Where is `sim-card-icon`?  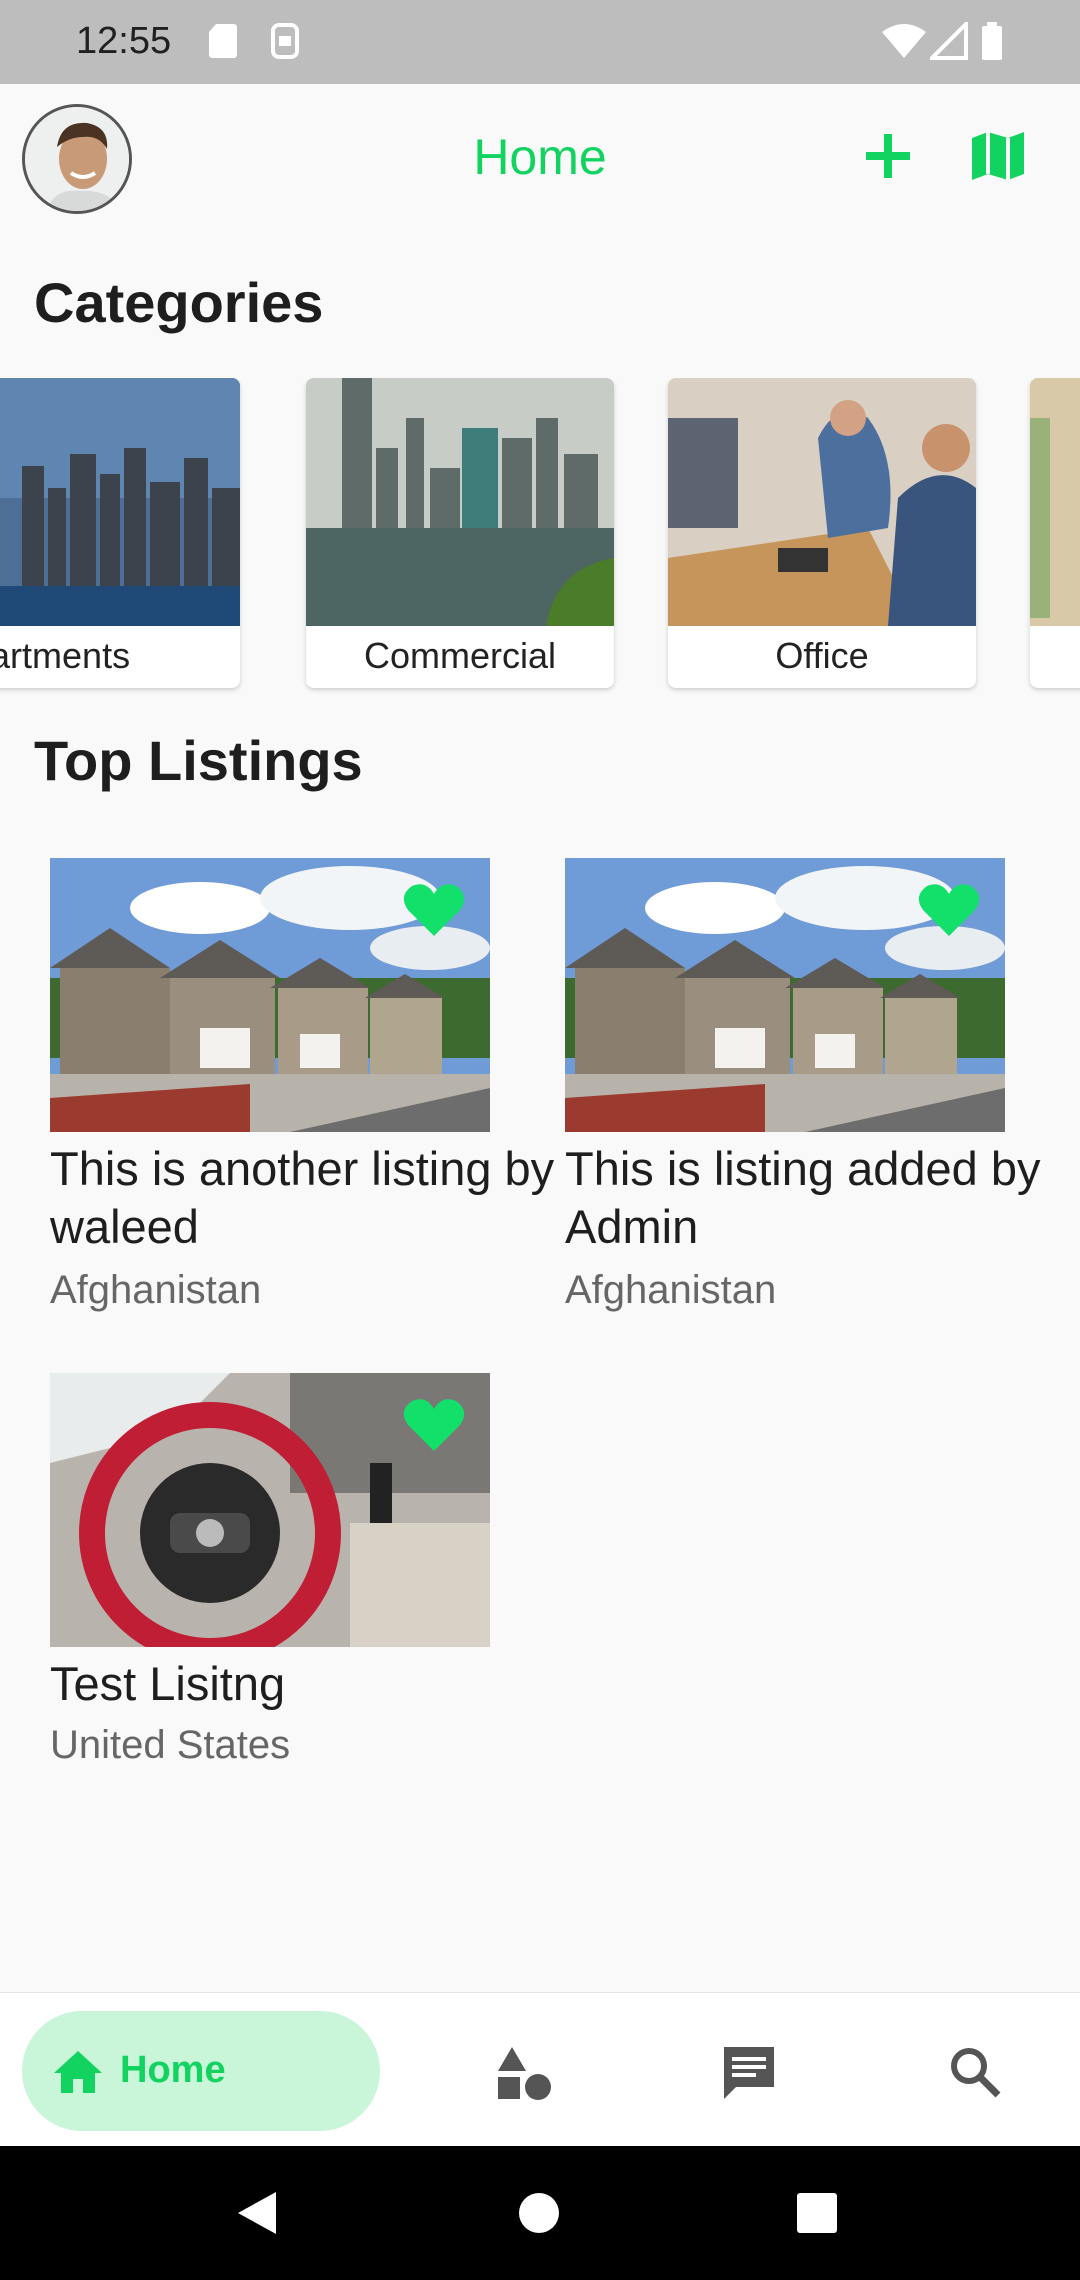
sim-card-icon is located at coordinates (285, 41).